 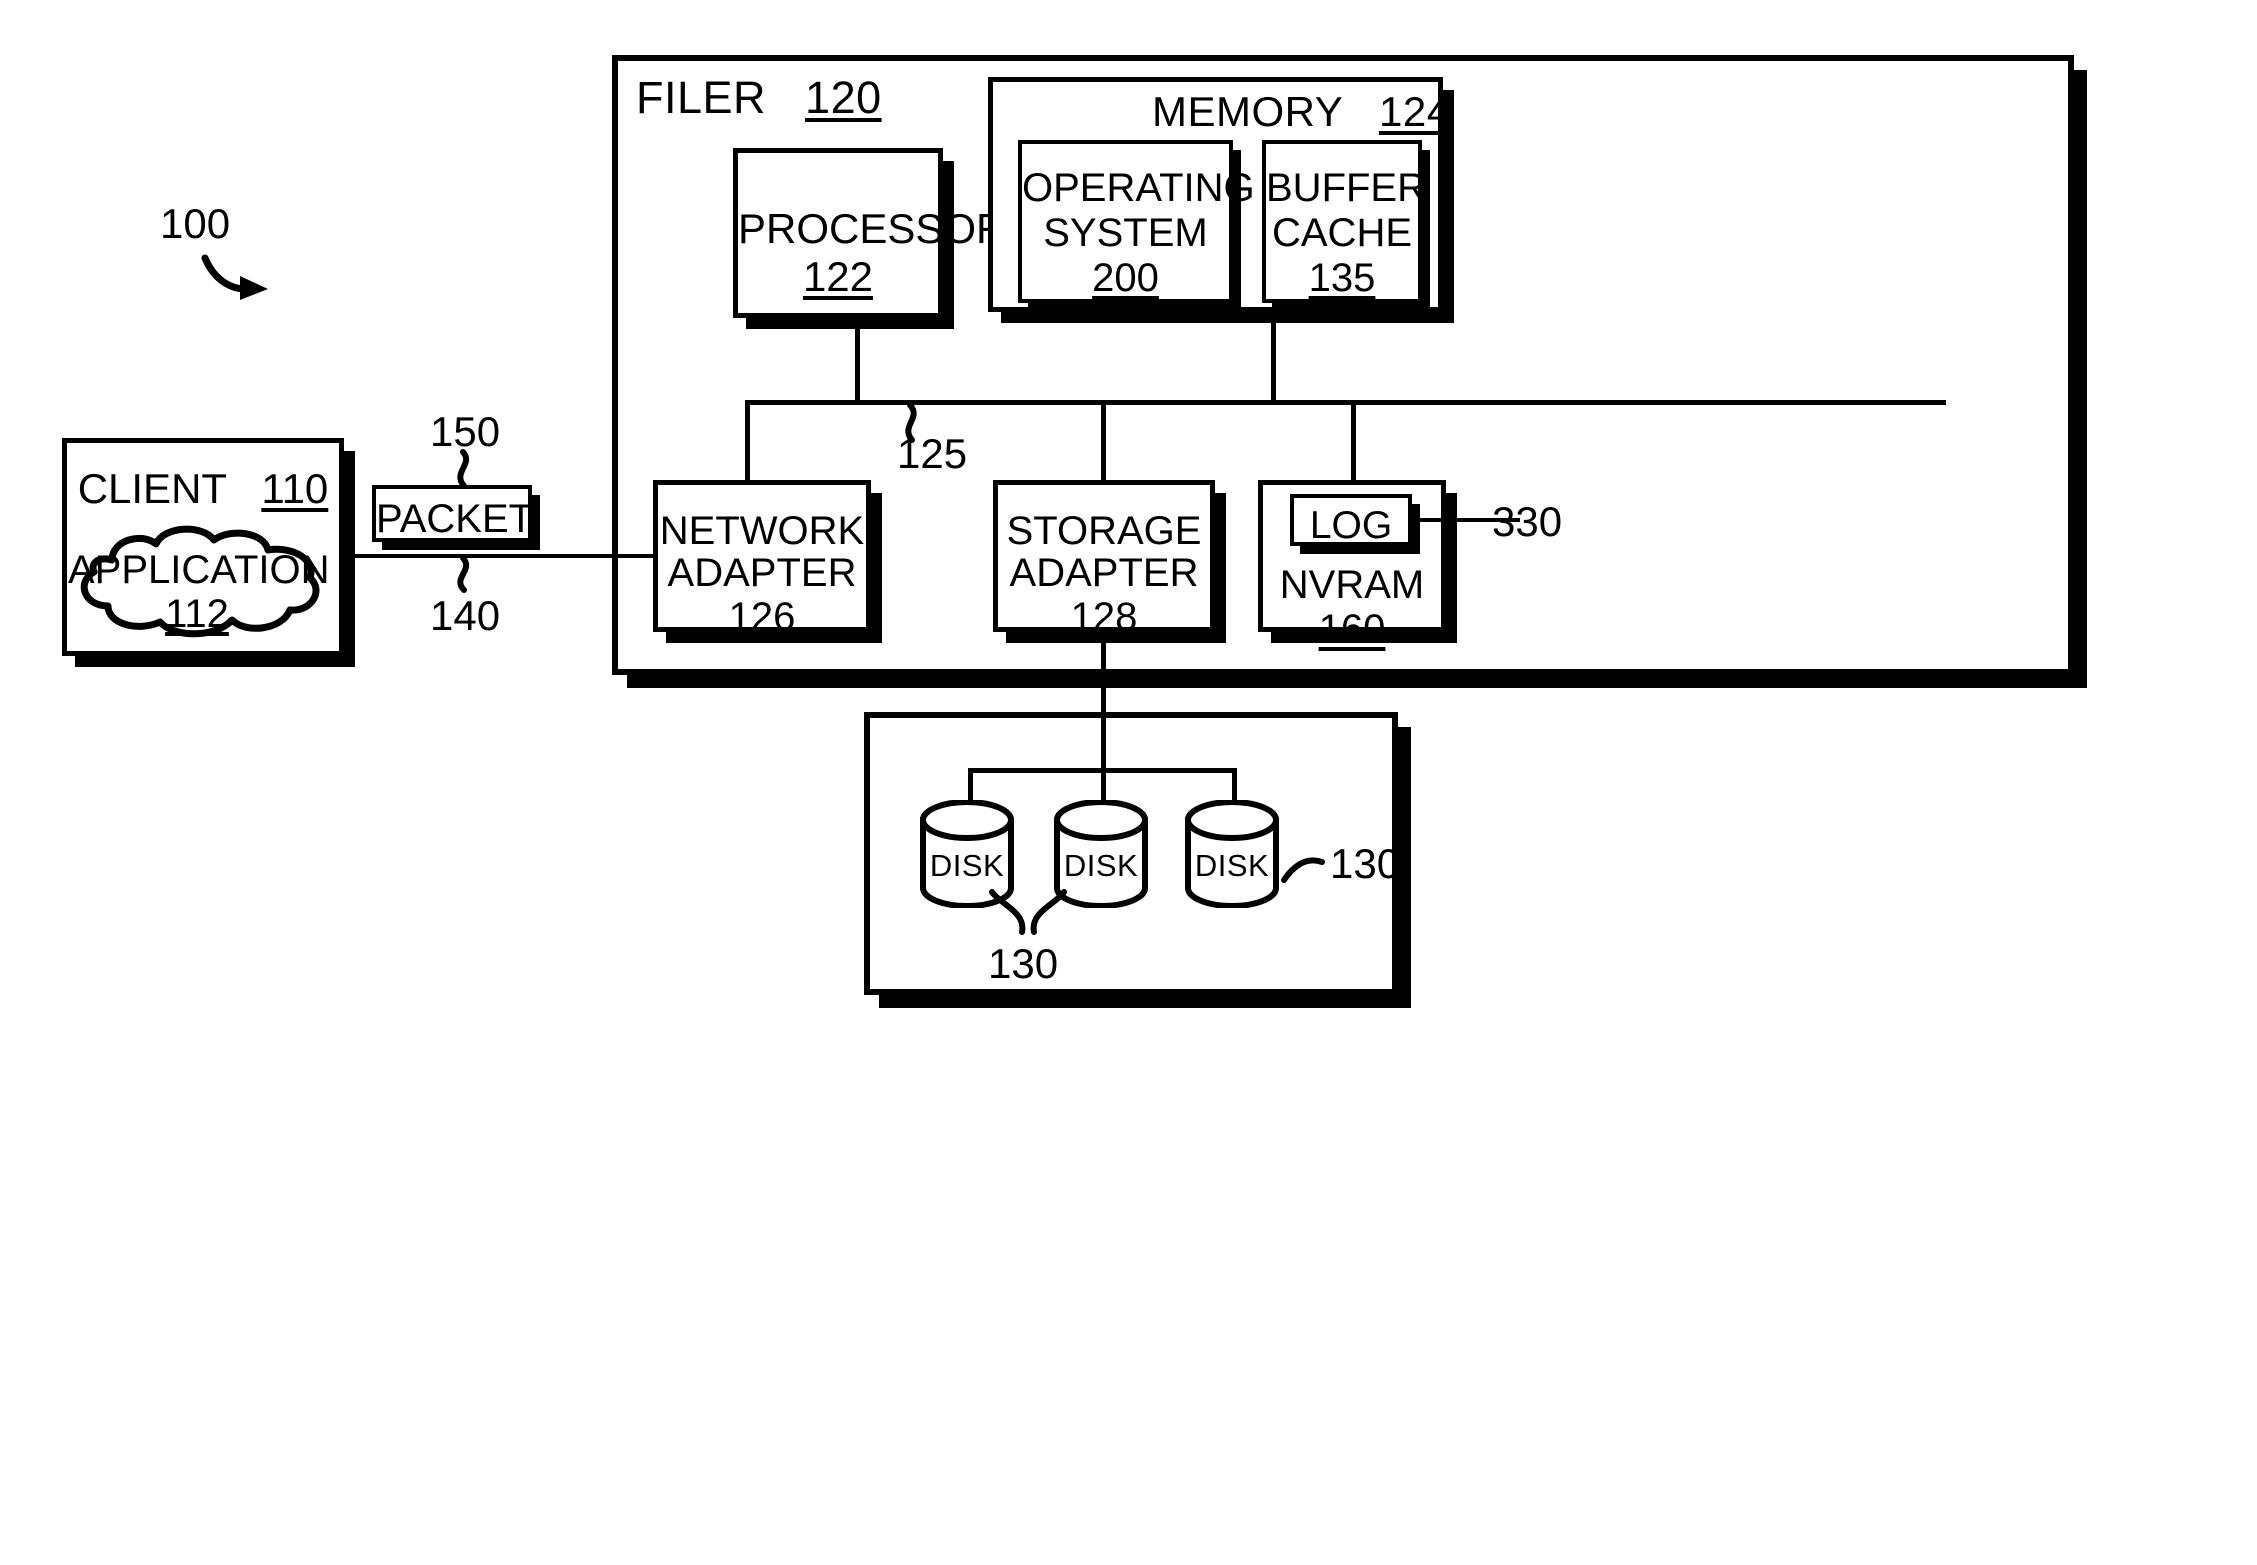 I want to click on filer-label: FILER 120, so click(x=759, y=98).